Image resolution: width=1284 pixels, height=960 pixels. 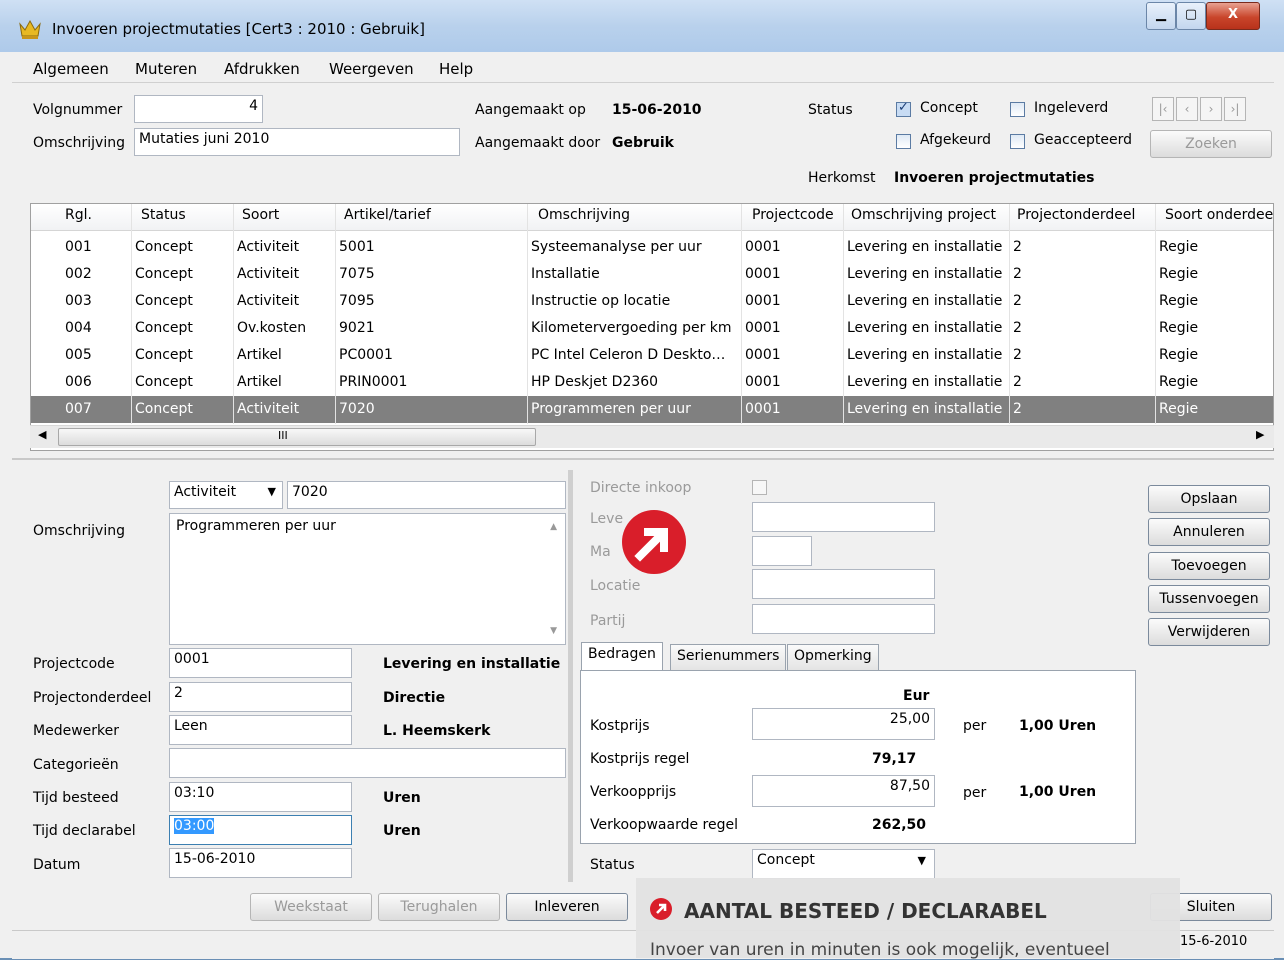 What do you see at coordinates (260, 830) in the screenshot?
I see `tijd-declarabel-field: 03:00` at bounding box center [260, 830].